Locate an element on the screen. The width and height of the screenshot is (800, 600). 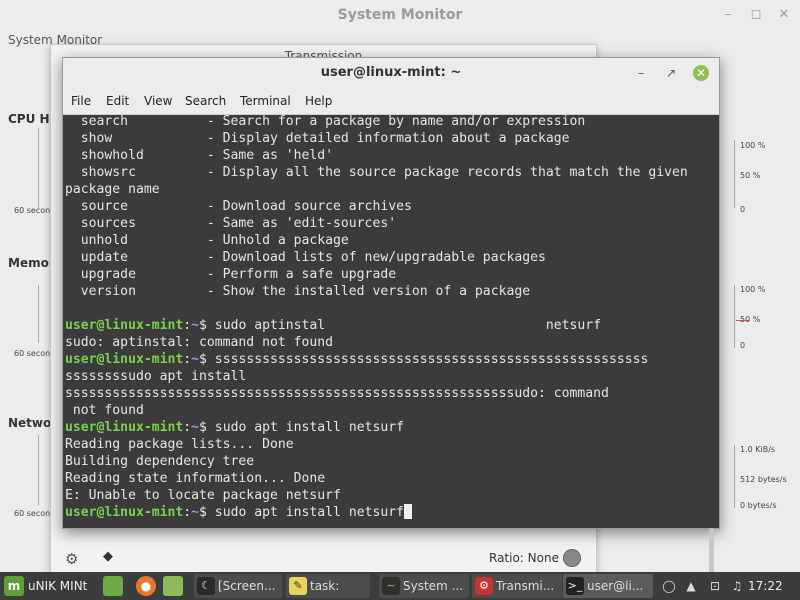
terminal-line: showhold - Same as 'held' is located at coordinates (199, 155).